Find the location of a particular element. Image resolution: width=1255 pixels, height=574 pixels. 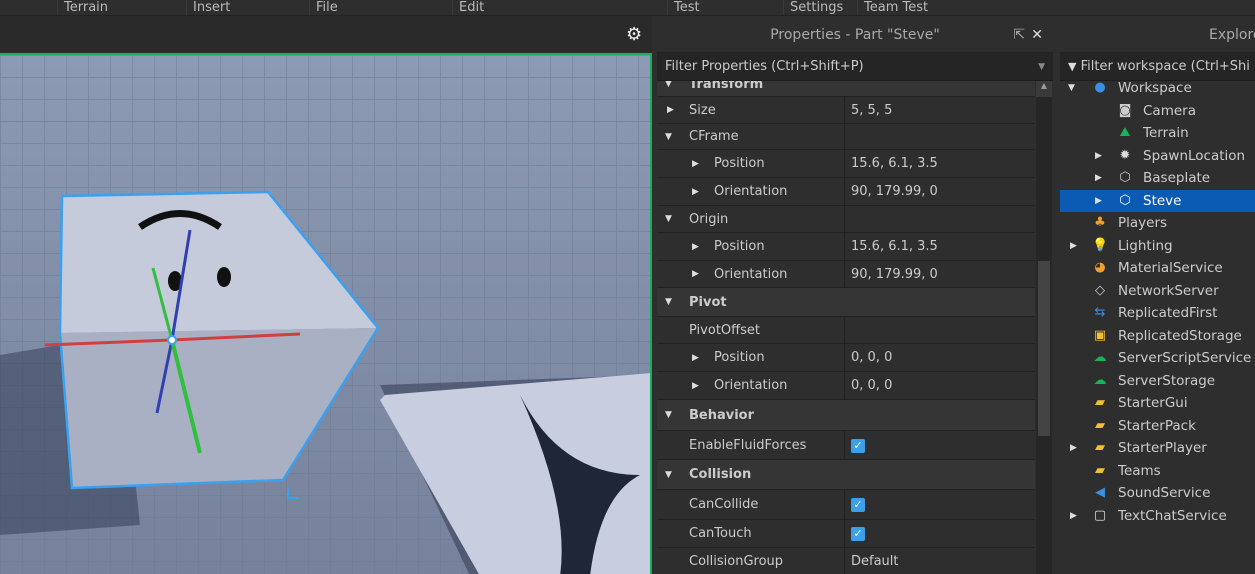

scrollbar-thumb is located at coordinates (1044, 348).